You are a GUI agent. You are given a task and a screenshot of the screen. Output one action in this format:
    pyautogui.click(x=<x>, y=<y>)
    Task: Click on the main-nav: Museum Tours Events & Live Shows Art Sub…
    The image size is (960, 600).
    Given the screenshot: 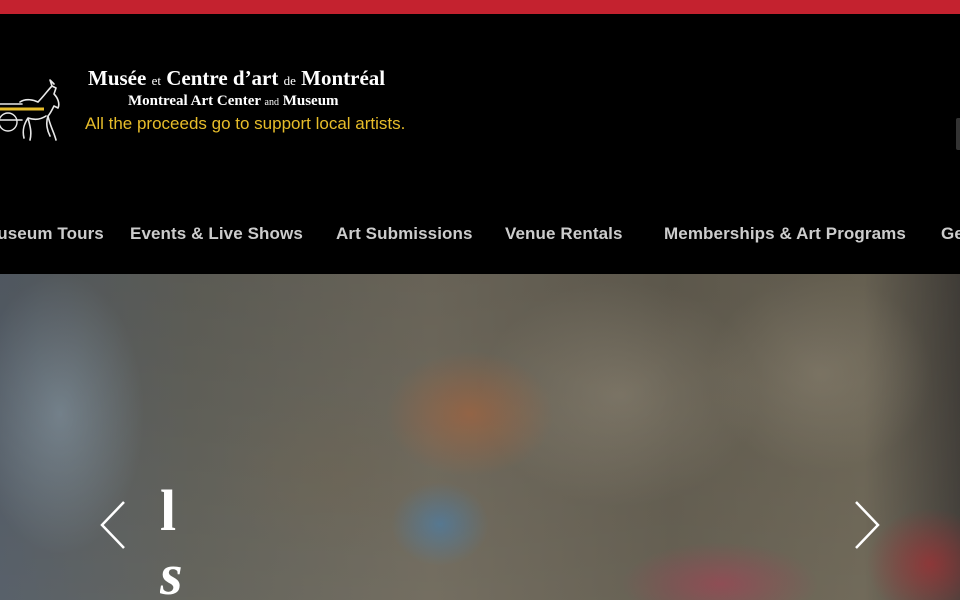 What is the action you would take?
    pyautogui.click(x=480, y=239)
    